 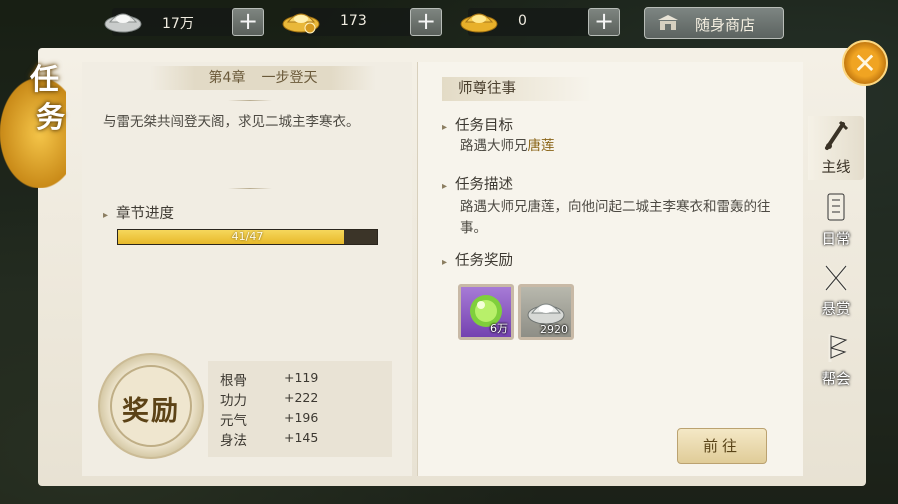 I want to click on stat-row: 根骨 +119, so click(x=269, y=379).